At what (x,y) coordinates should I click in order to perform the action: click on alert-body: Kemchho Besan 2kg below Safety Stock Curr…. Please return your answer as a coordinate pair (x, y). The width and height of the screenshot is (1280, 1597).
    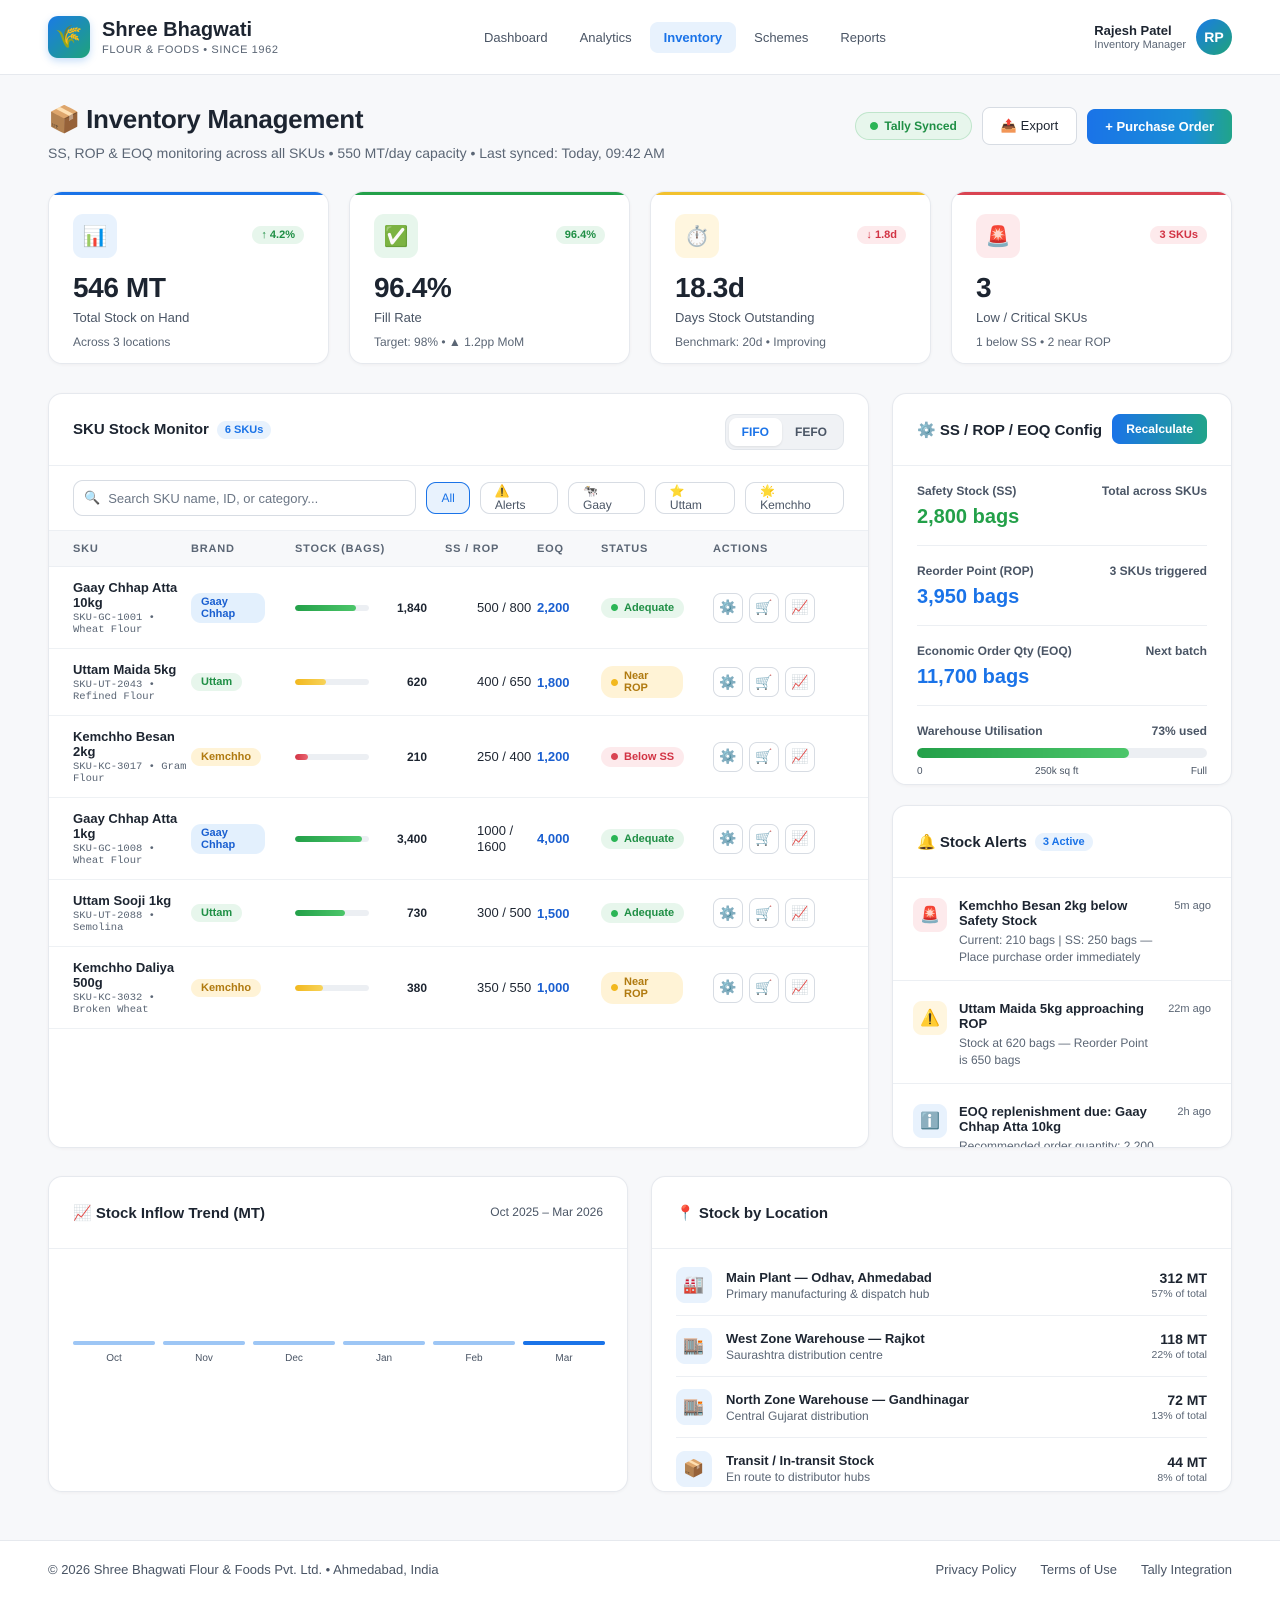
    Looking at the image, I should click on (1059, 932).